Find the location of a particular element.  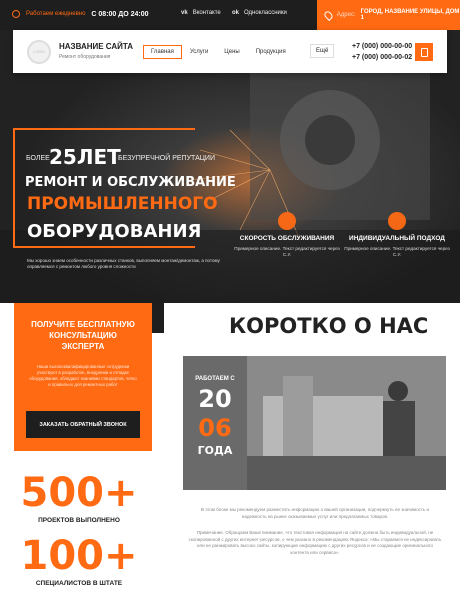

since-badge: РАБОТАЕМ С 20 06 ГОДА is located at coordinates (215, 423).